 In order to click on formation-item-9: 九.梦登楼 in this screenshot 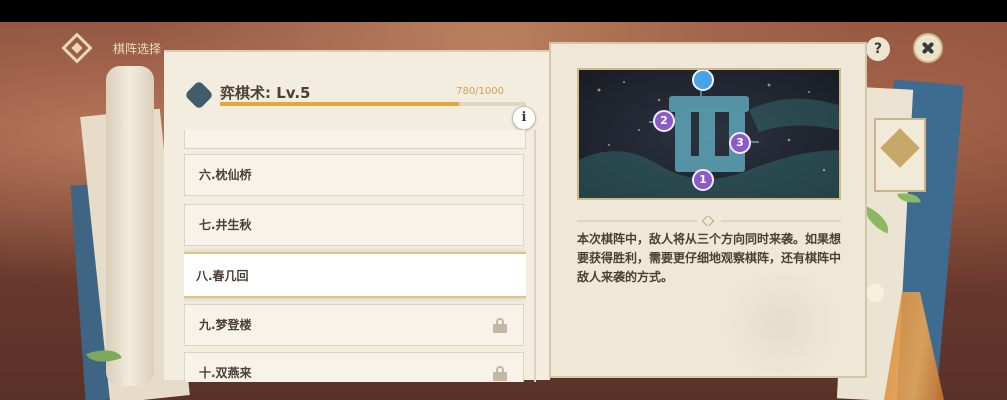, I will do `click(354, 325)`.